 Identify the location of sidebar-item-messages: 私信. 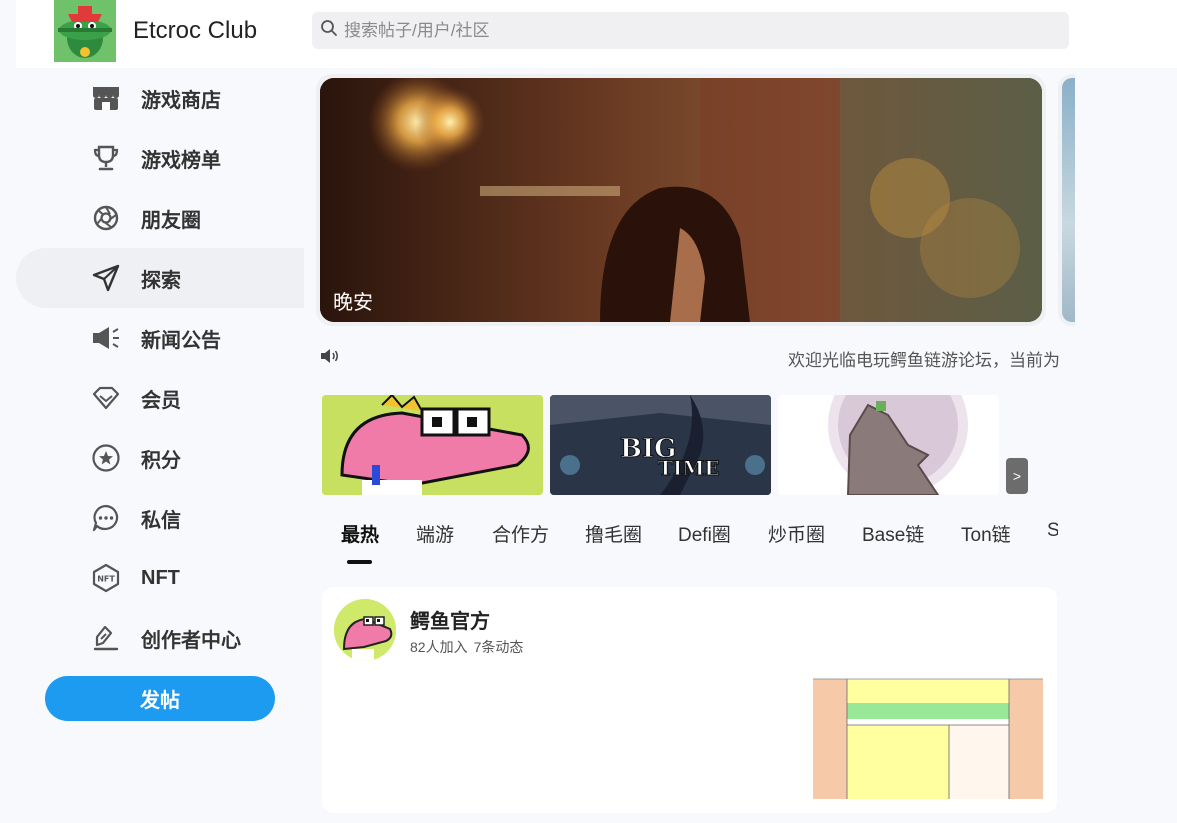
(160, 518).